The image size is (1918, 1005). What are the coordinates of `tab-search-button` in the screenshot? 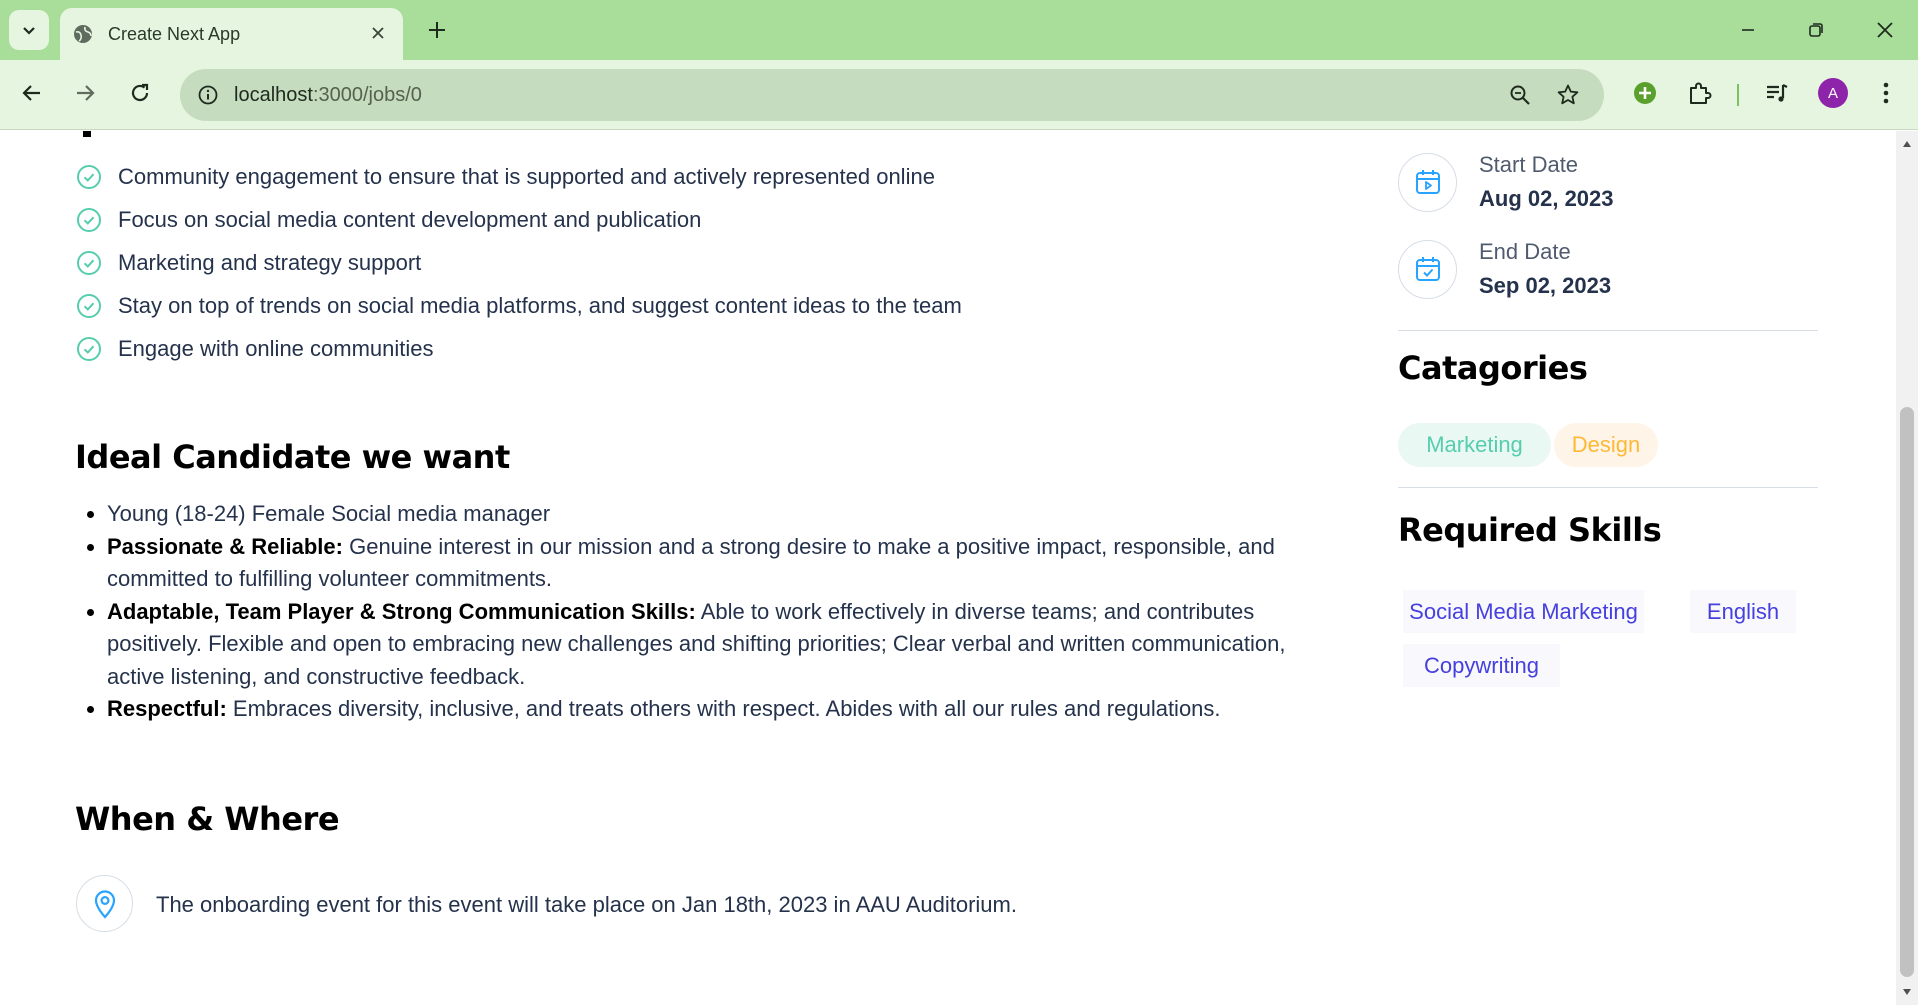 It's located at (29, 30).